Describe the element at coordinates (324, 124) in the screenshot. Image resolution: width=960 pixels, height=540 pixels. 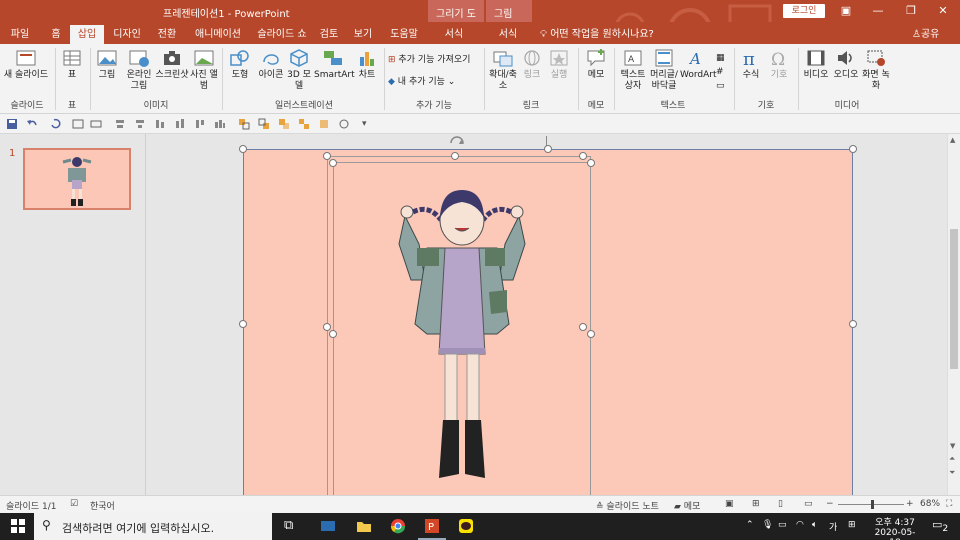
I see `arrange-icon` at that location.